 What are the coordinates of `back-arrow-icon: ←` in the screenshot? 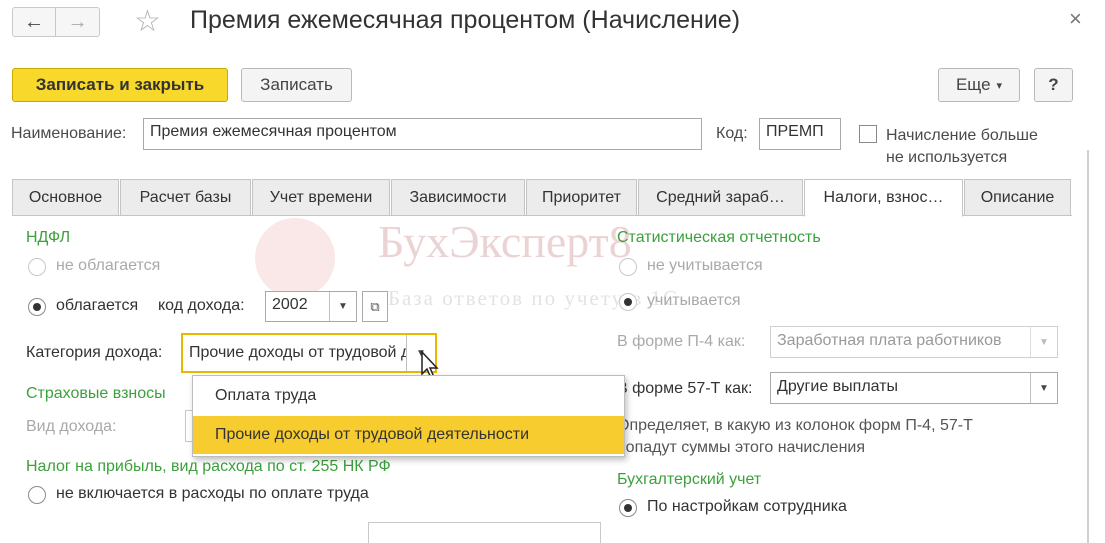 It's located at (34, 21).